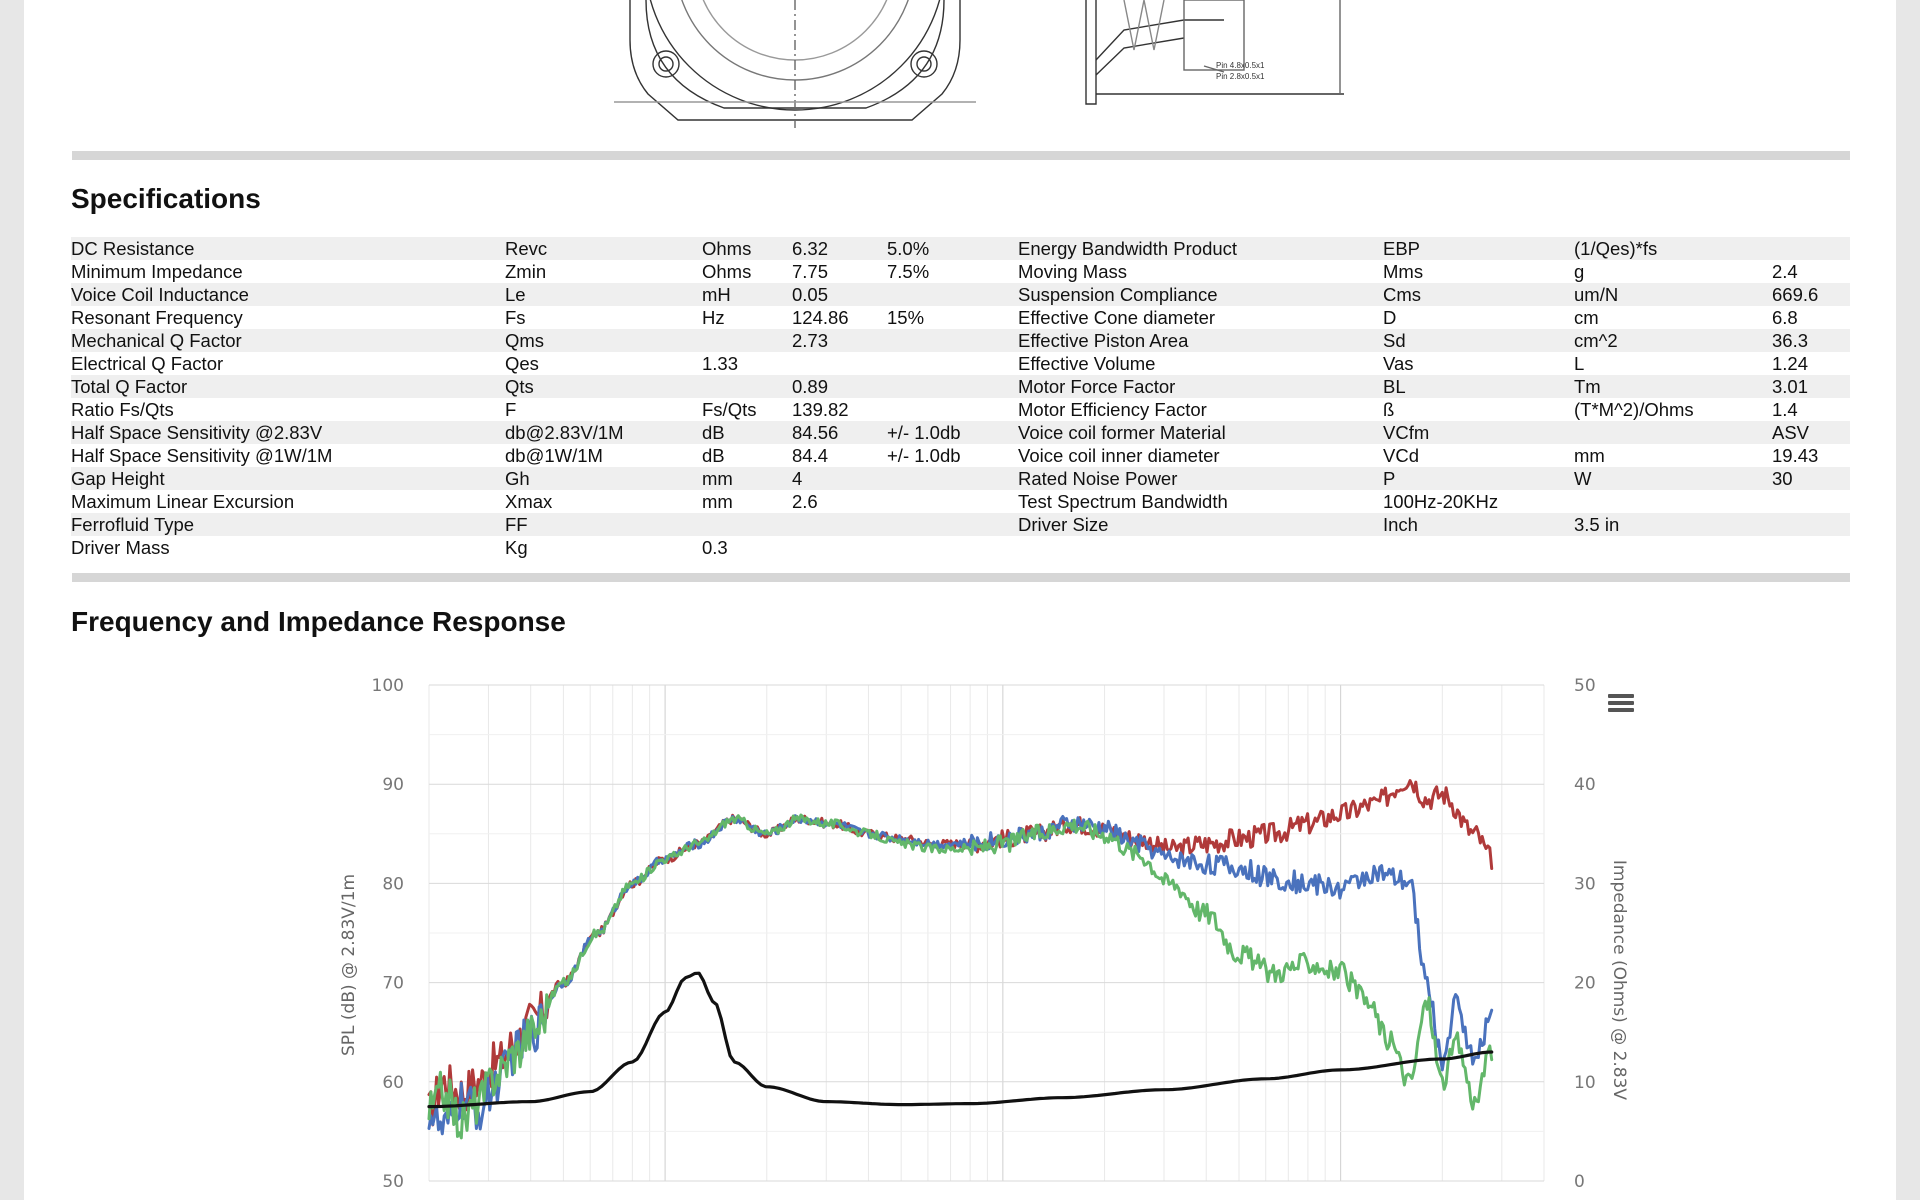  What do you see at coordinates (979, 64) in the screenshot?
I see `driver-technical-drawing: Pin 4.8x0.5x1 Pin 2.8x0.5x1` at bounding box center [979, 64].